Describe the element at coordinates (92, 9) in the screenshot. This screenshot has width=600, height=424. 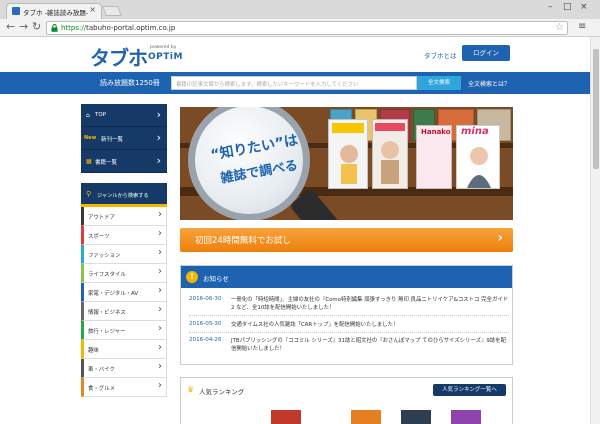
I see `tab-close-icon: ×` at that location.